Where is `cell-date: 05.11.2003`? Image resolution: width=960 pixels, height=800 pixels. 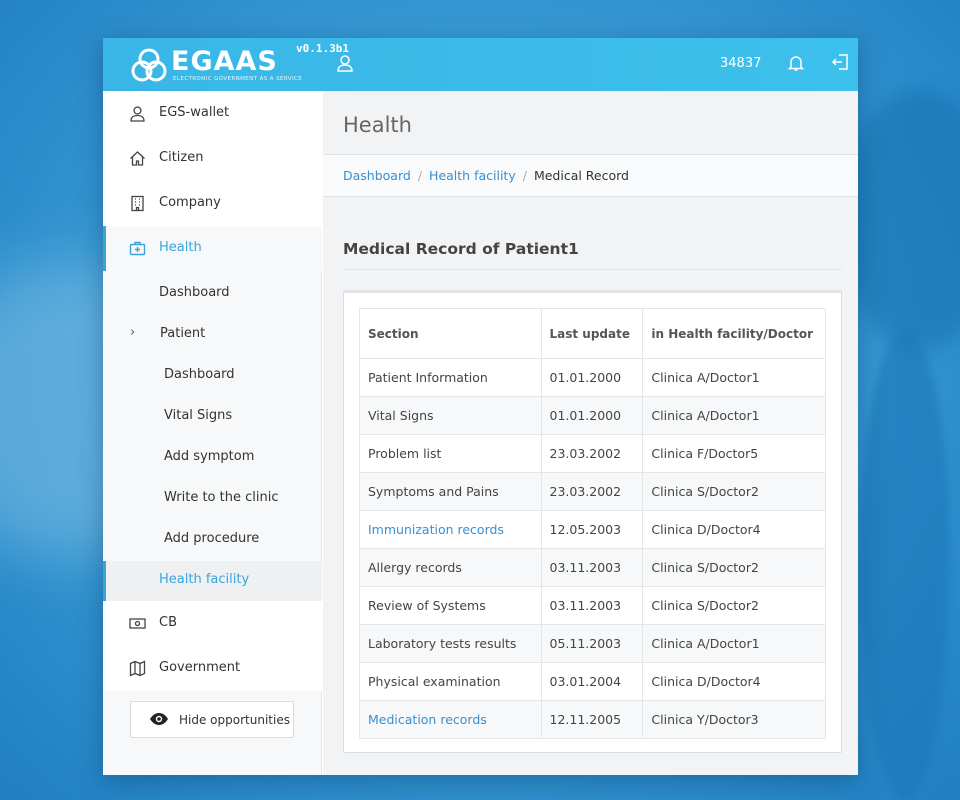 cell-date: 05.11.2003 is located at coordinates (592, 643).